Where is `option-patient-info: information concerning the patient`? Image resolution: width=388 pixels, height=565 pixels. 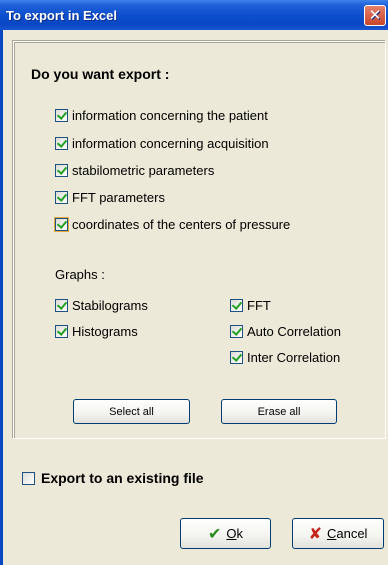 option-patient-info: information concerning the patient is located at coordinates (161, 115).